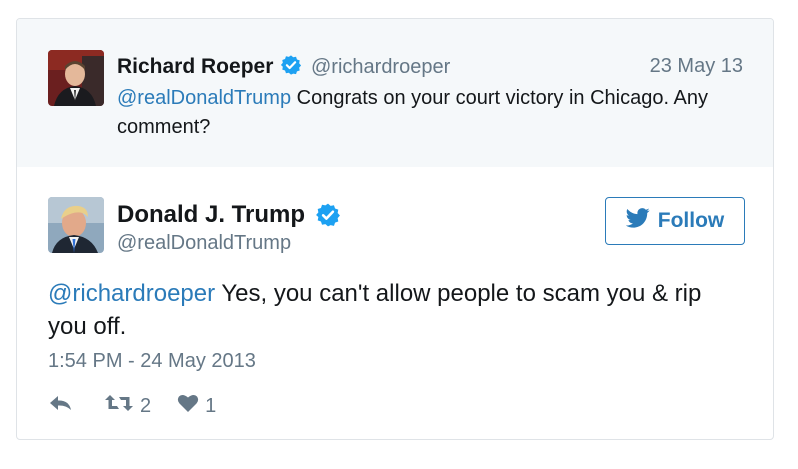 This screenshot has height=469, width=798. I want to click on retweet-button: 2, so click(127, 406).